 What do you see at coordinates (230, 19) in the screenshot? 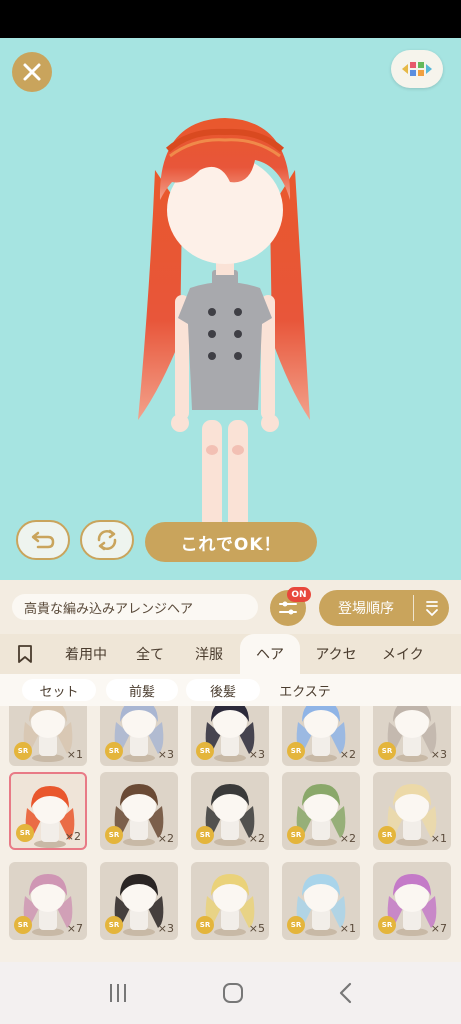
I see `status-bar` at bounding box center [230, 19].